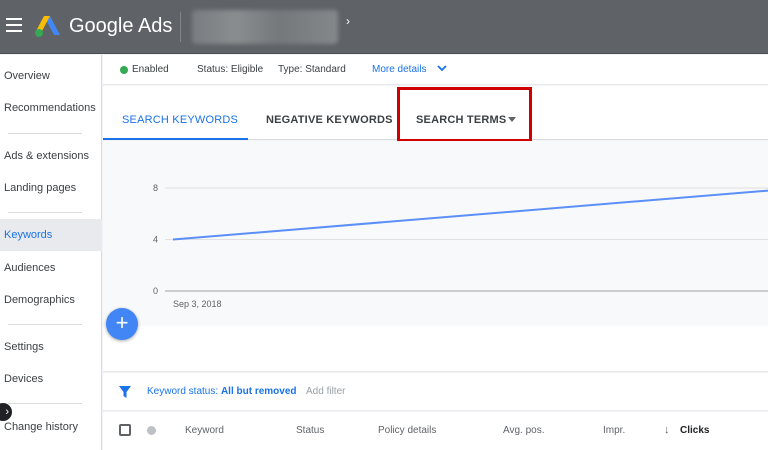 Image resolution: width=768 pixels, height=450 pixels. What do you see at coordinates (258, 391) in the screenshot?
I see `filter-value: All but removed` at bounding box center [258, 391].